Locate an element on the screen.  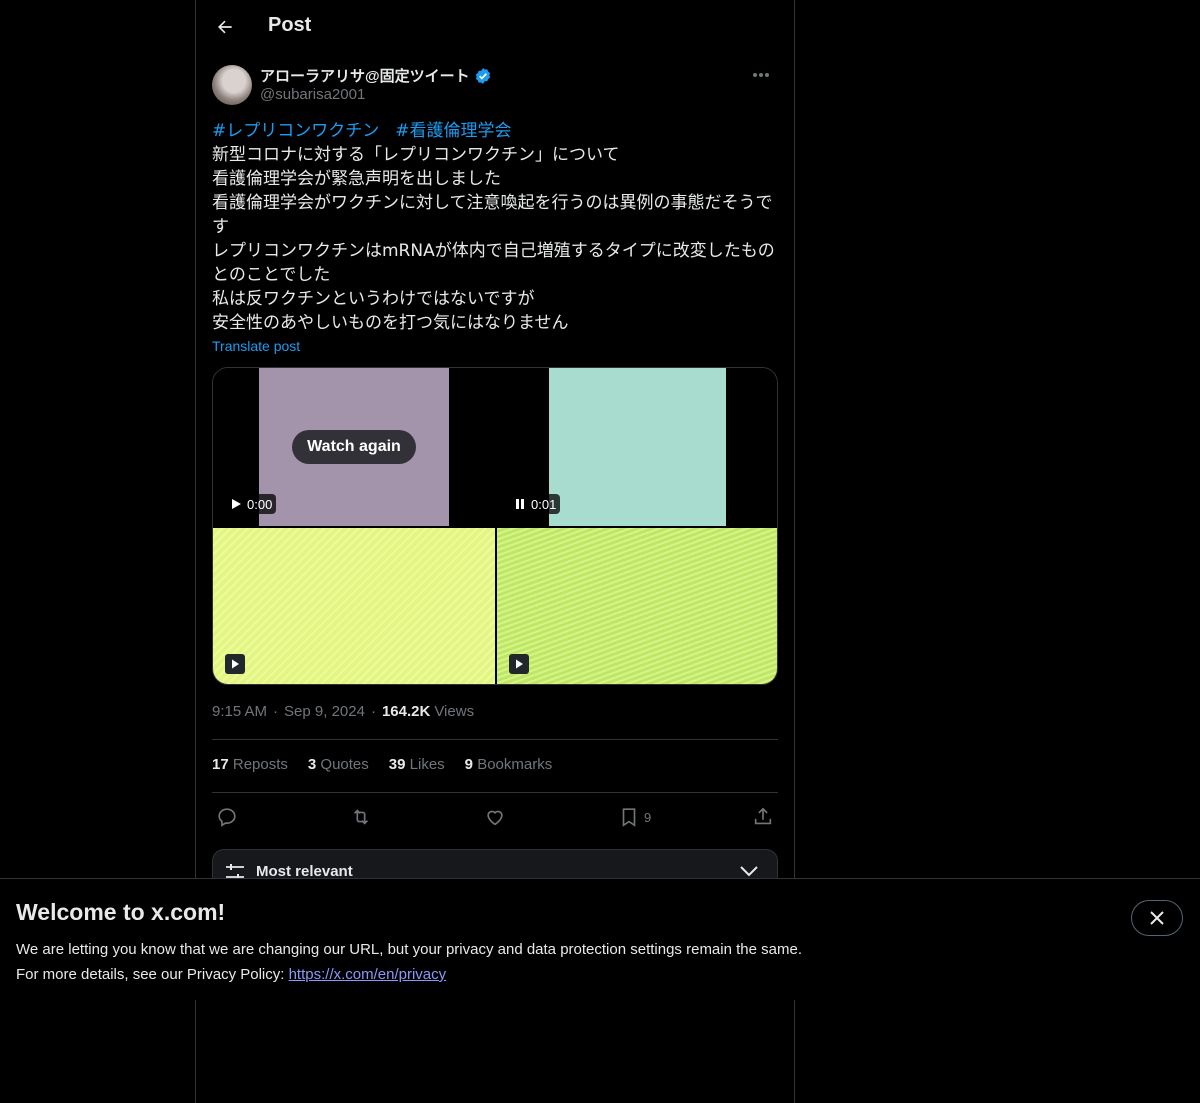
bookmark-button: 9 is located at coordinates (634, 817).